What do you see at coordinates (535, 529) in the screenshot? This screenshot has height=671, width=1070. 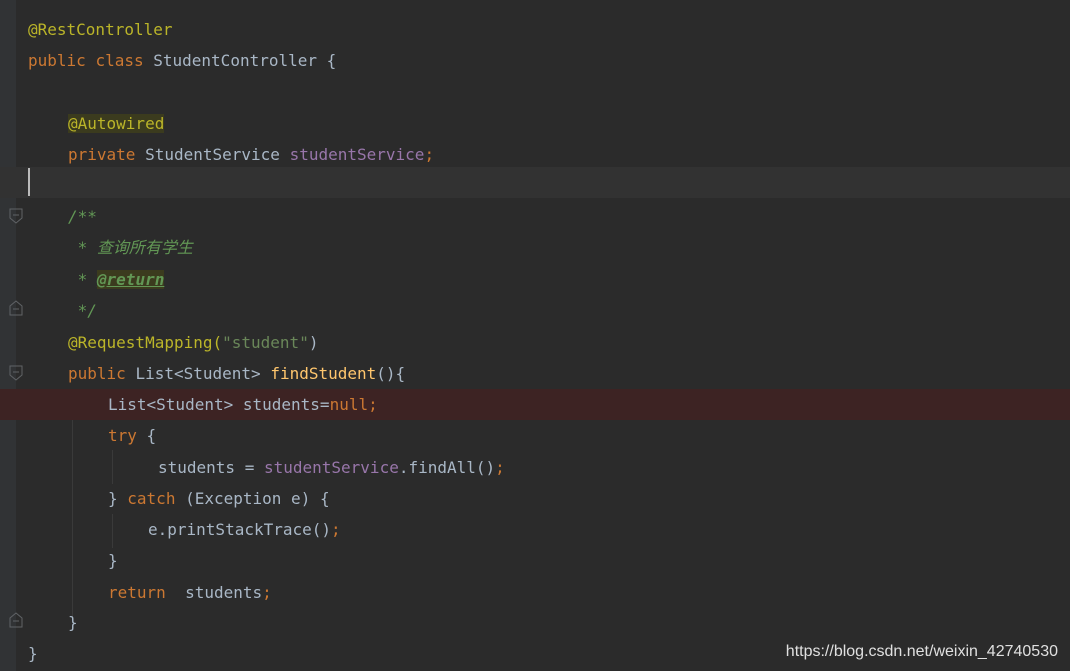 I see `code-line: e.printStackTrace();` at bounding box center [535, 529].